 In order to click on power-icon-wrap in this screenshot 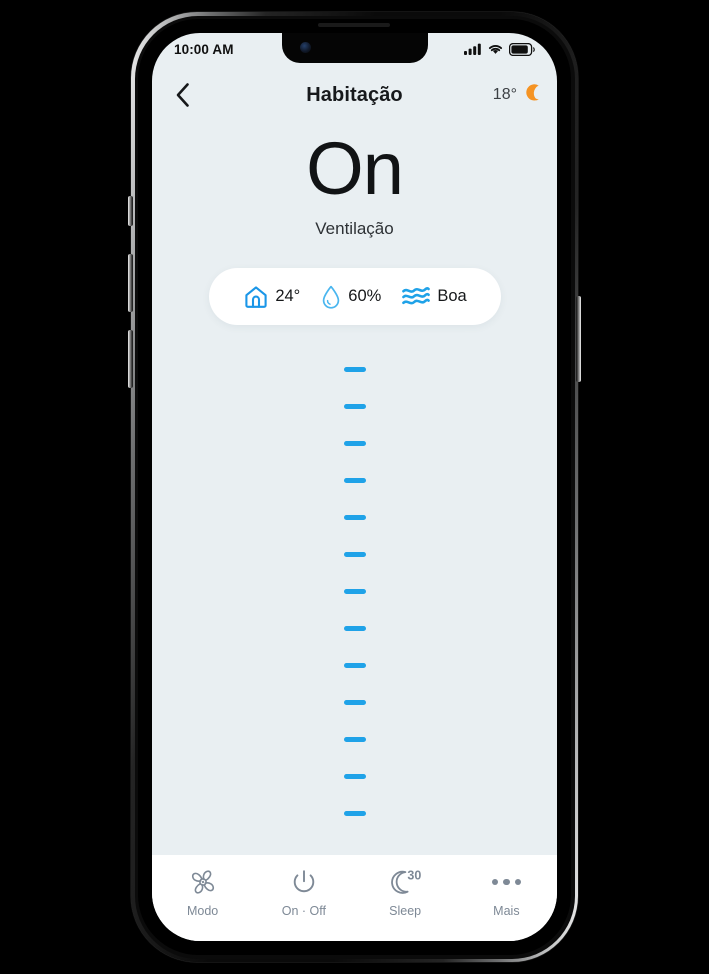, I will do `click(304, 882)`.